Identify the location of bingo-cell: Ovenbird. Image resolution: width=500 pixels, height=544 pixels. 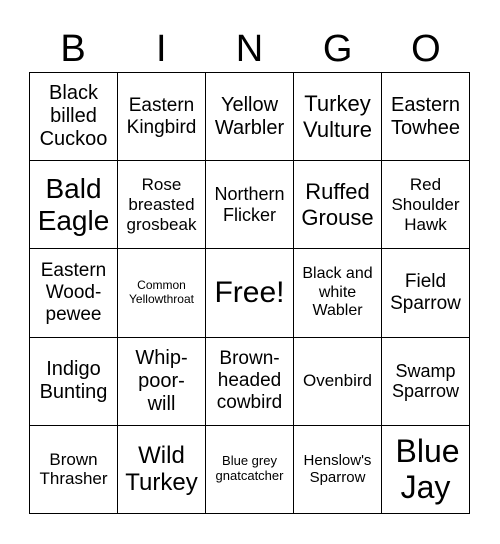
(338, 381).